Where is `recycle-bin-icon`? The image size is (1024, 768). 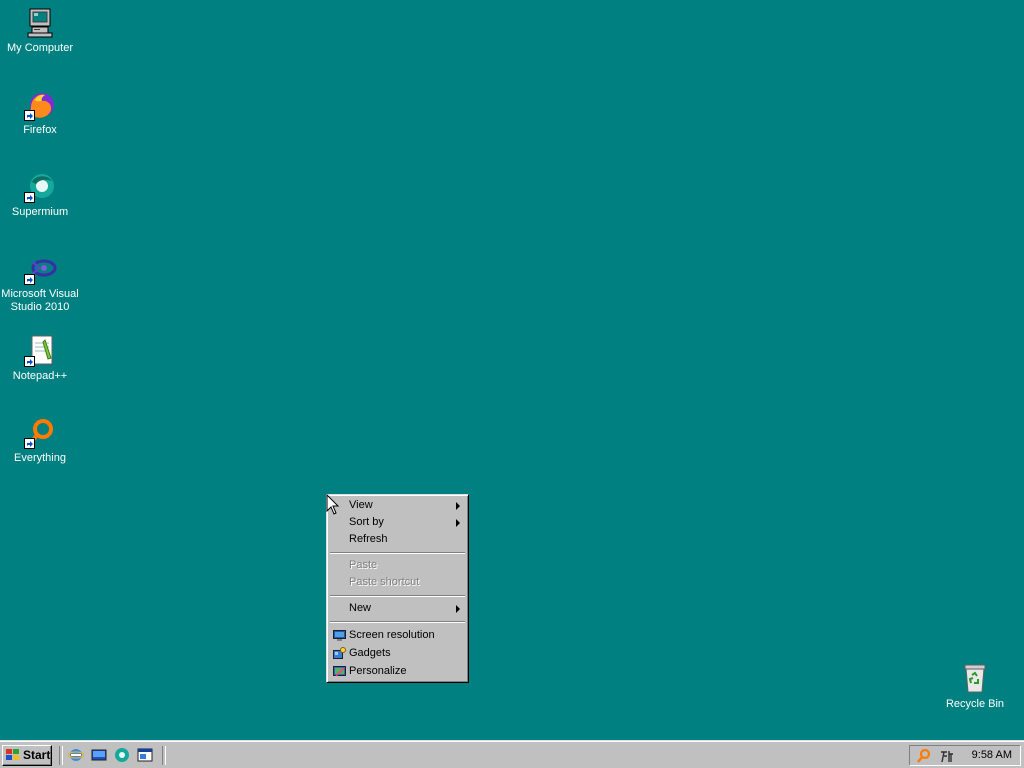 recycle-bin-icon is located at coordinates (975, 679).